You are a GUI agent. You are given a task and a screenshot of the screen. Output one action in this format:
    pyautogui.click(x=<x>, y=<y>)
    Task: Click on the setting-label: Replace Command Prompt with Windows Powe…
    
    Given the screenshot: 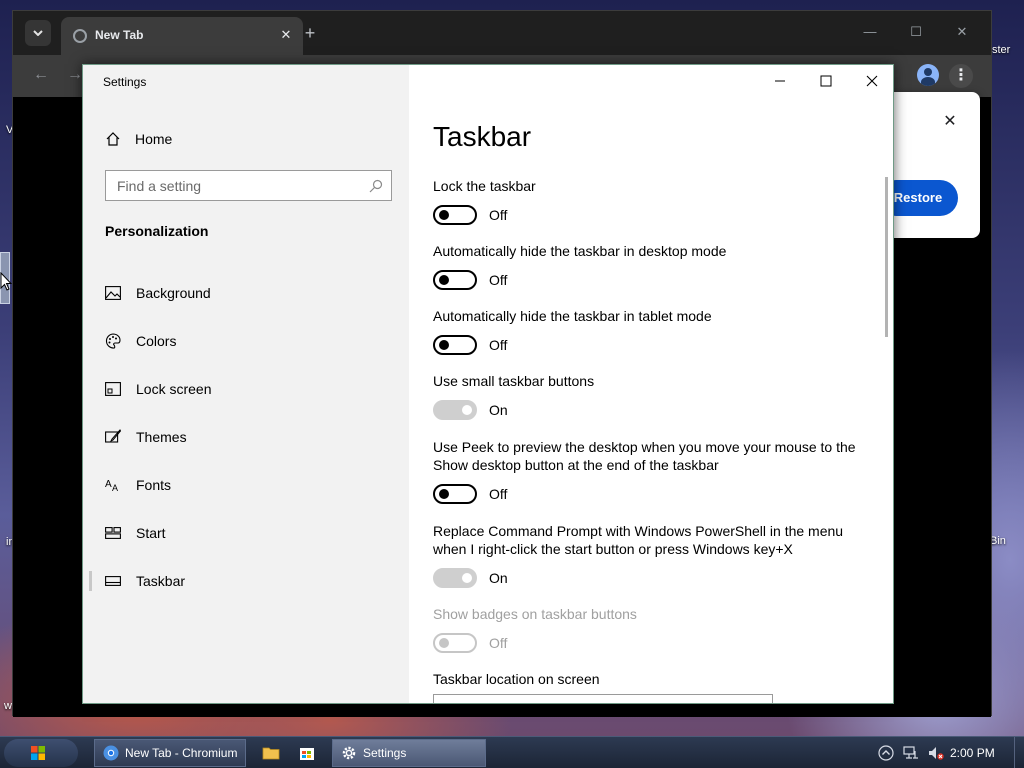 What is the action you would take?
    pyautogui.click(x=638, y=540)
    